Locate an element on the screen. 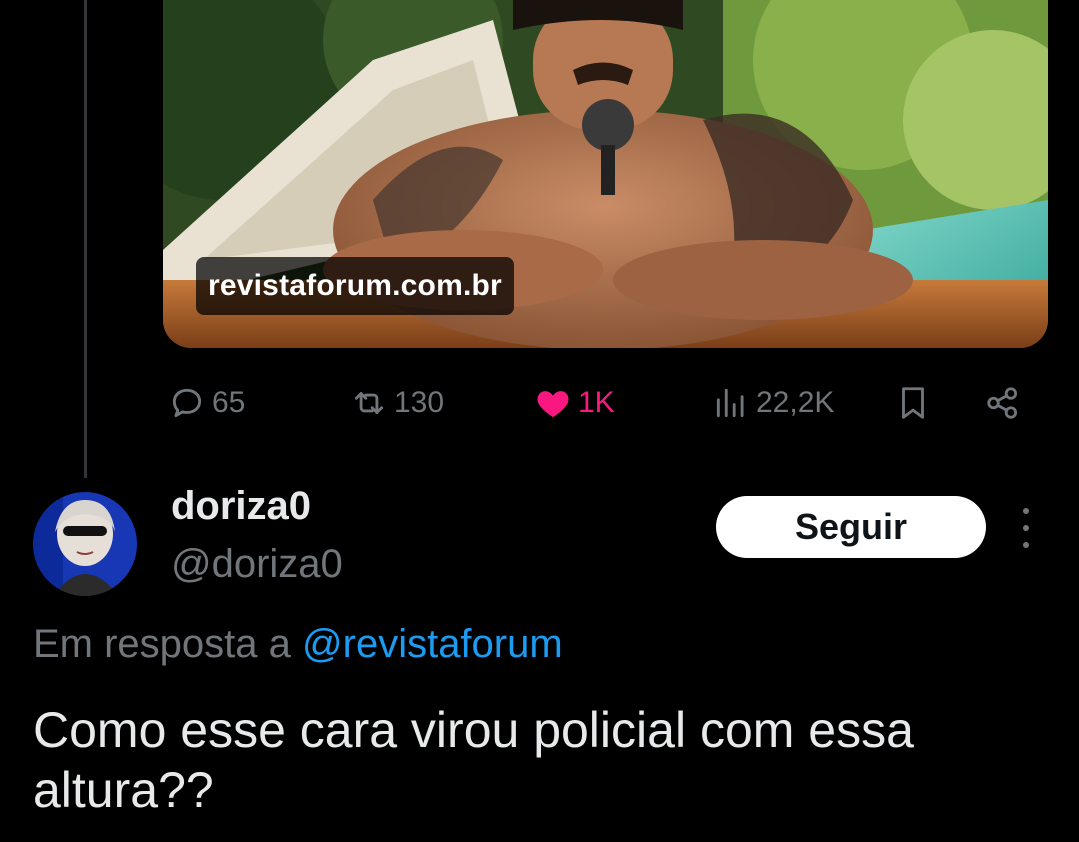 The height and width of the screenshot is (842, 1079). in-reply-to-line: Em resposta a @revistaforum is located at coordinates (298, 644).